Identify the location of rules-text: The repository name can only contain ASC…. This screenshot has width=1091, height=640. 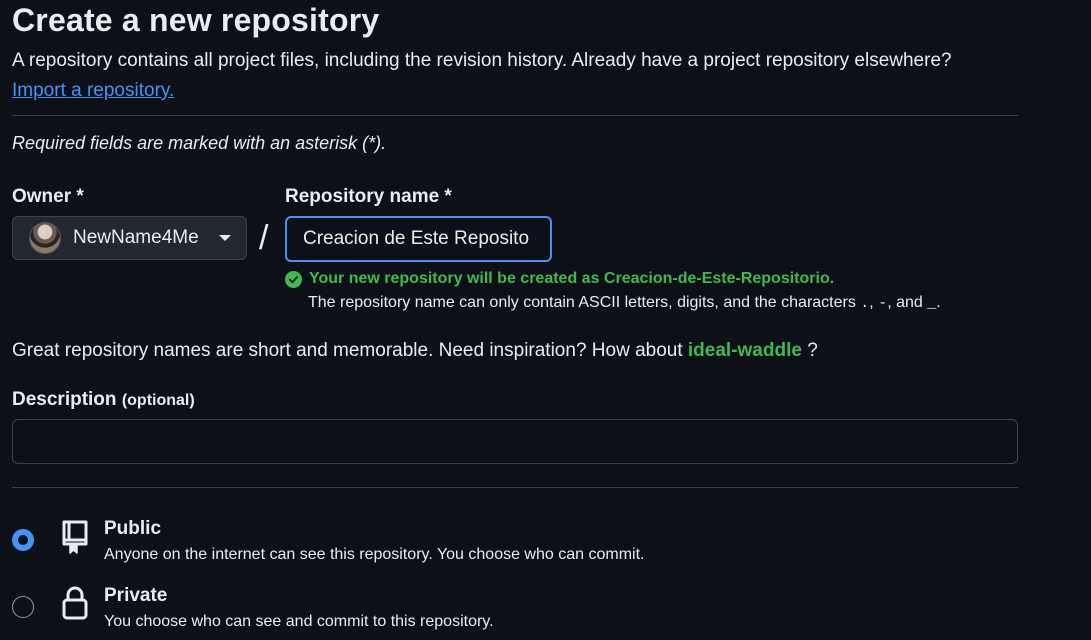
(584, 302).